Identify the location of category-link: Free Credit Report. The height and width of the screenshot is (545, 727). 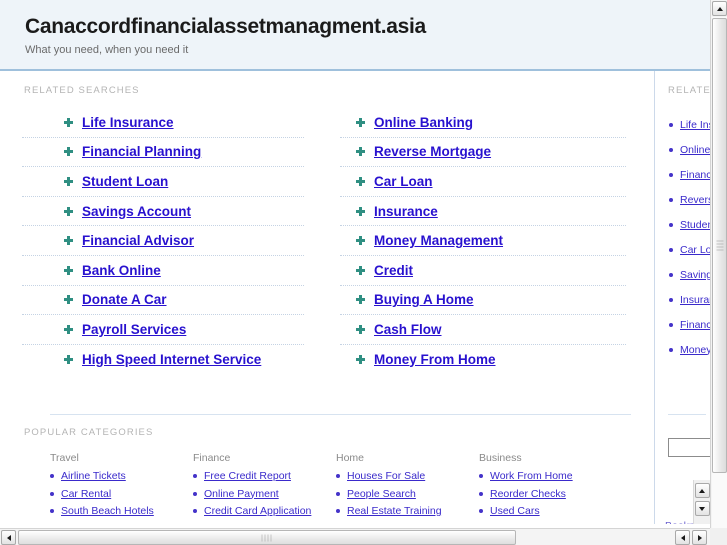
(247, 476).